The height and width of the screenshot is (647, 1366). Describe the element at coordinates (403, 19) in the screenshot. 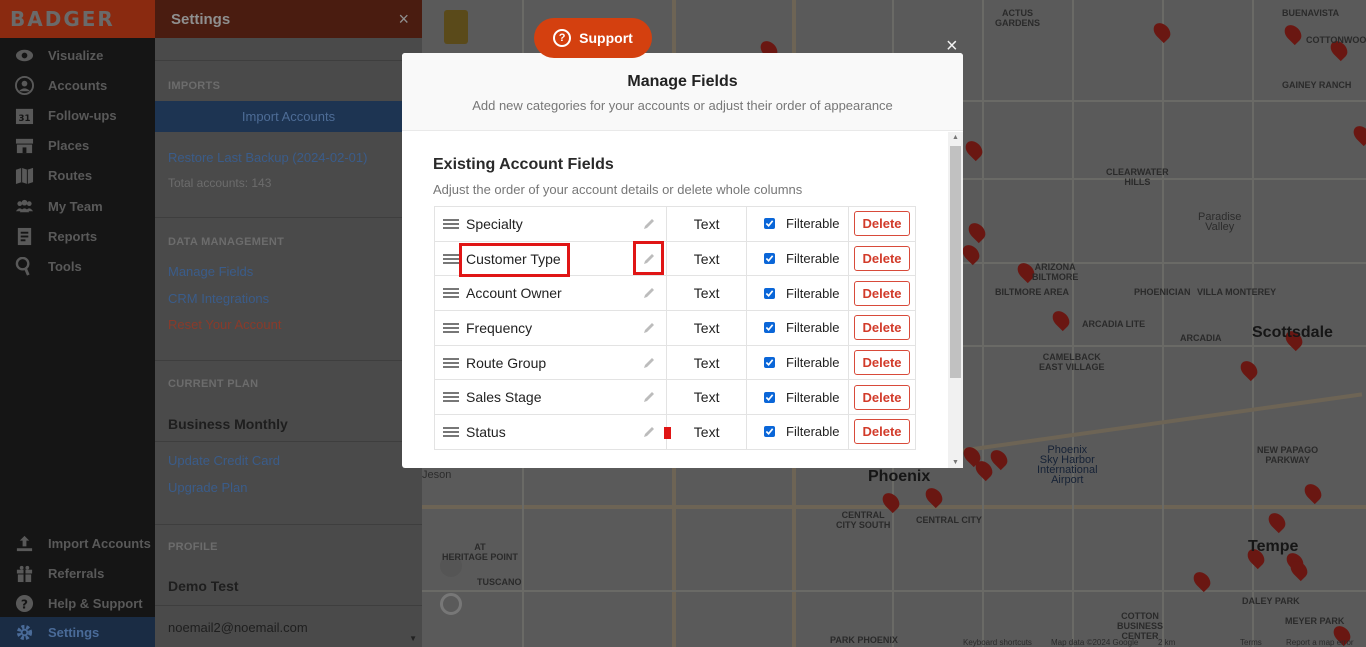

I see `close-settings-icon: ×` at that location.